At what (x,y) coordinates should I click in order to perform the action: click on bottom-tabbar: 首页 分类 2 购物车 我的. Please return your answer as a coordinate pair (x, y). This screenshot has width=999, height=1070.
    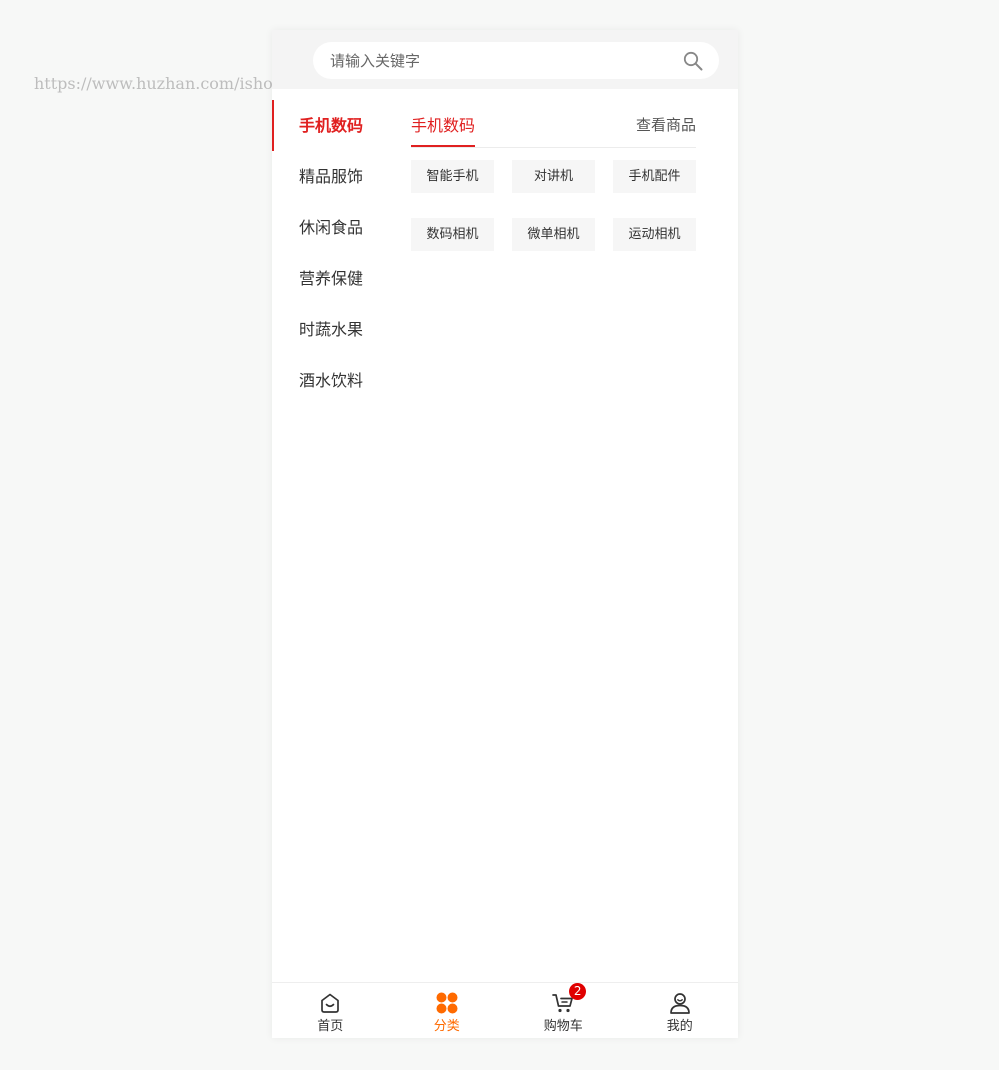
    Looking at the image, I should click on (505, 1010).